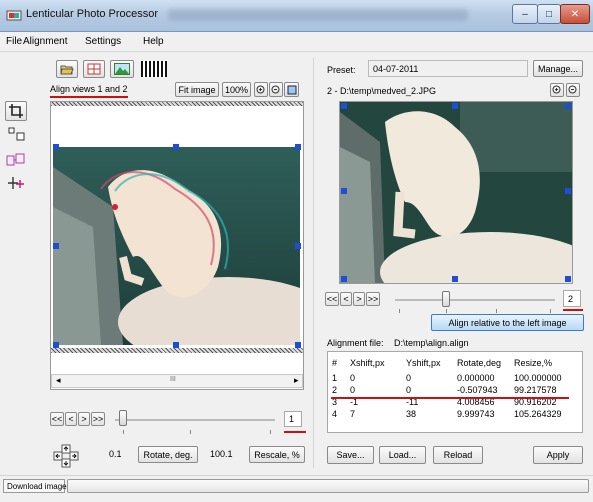 Image resolution: width=593 pixels, height=502 pixels. Describe the element at coordinates (341, 70) in the screenshot. I see `preset-label: Preset:` at that location.